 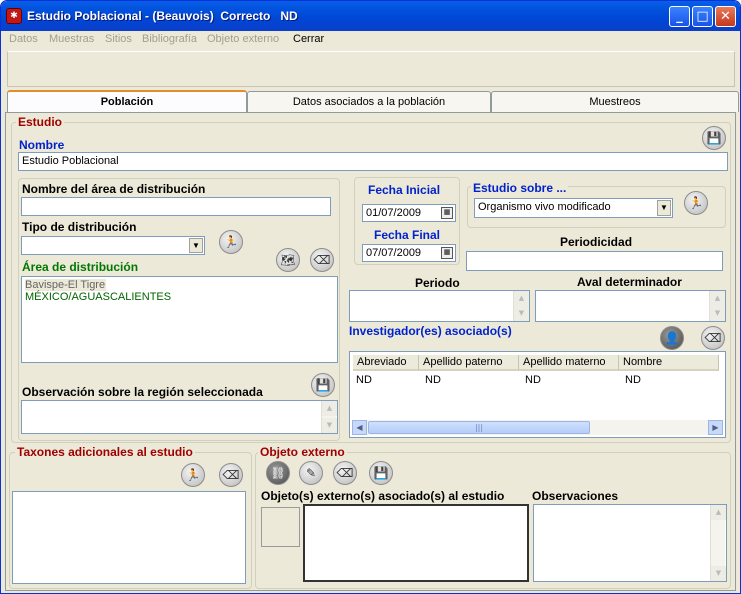 What do you see at coordinates (416, 543) in the screenshot?
I see `objetos-asociados-list` at bounding box center [416, 543].